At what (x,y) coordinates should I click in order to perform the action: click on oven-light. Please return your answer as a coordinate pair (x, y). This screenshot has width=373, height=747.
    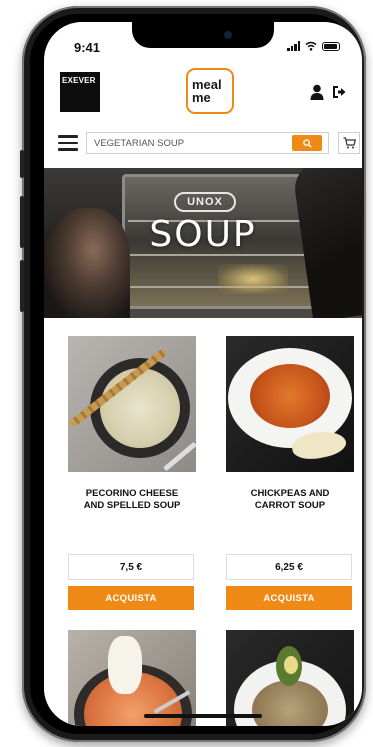
    Looking at the image, I should click on (253, 279).